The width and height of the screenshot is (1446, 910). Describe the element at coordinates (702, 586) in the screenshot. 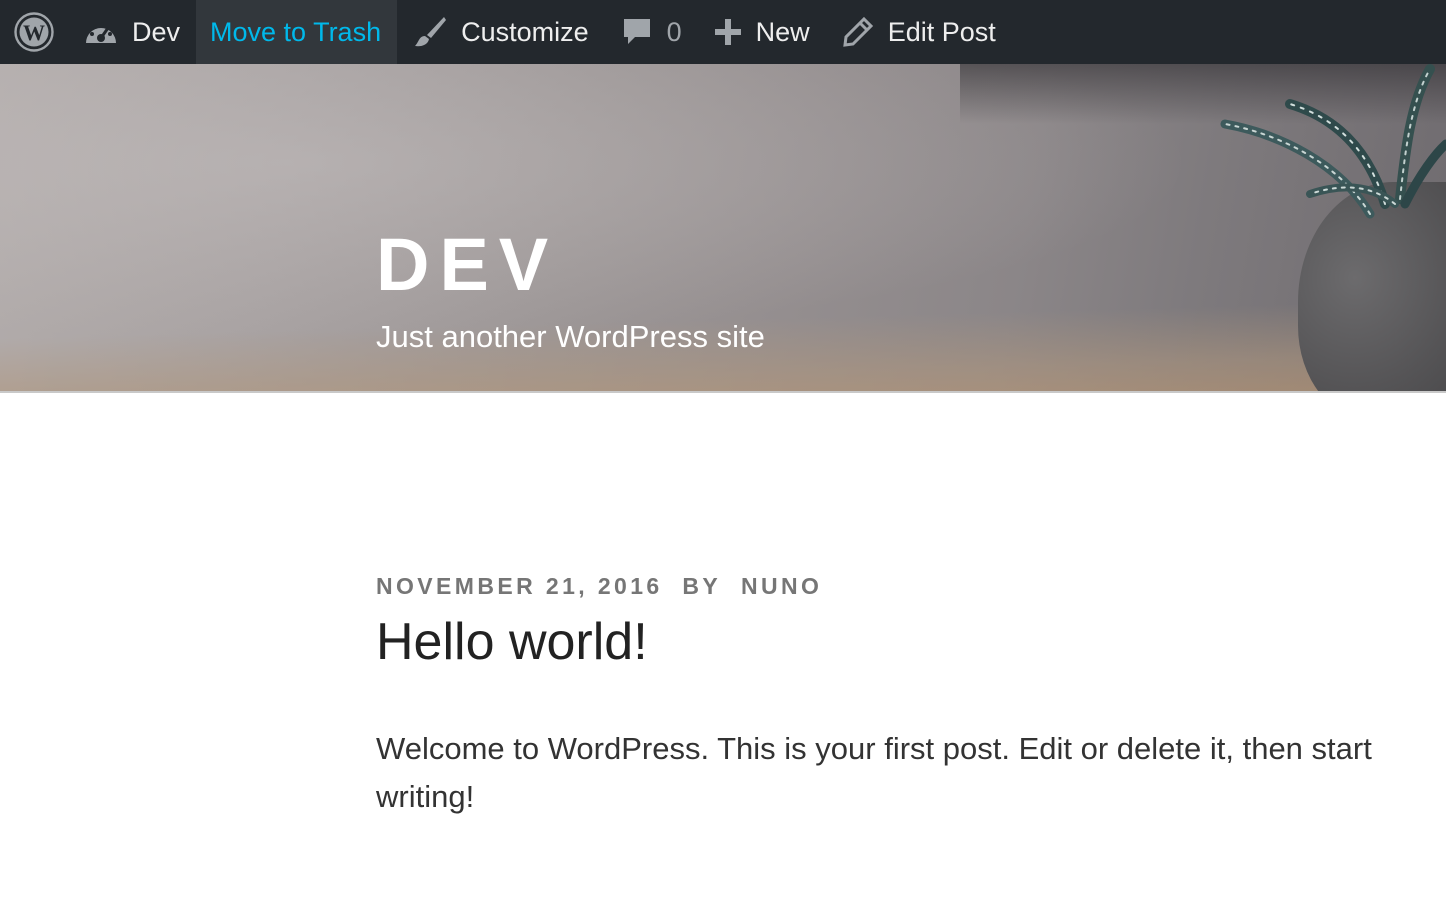

I see `post-byline: by` at that location.